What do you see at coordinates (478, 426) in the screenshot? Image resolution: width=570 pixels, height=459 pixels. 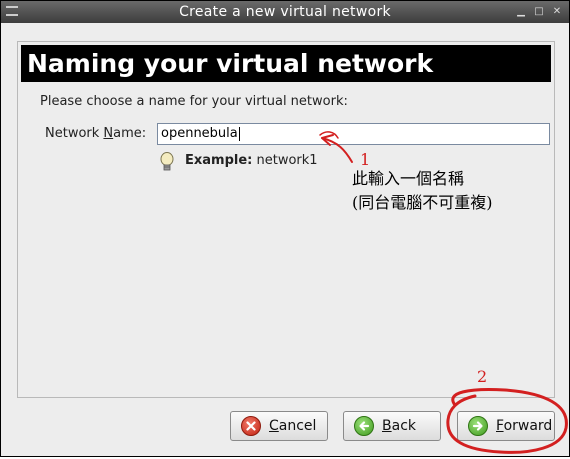 I see `forward-arrow-icon` at bounding box center [478, 426].